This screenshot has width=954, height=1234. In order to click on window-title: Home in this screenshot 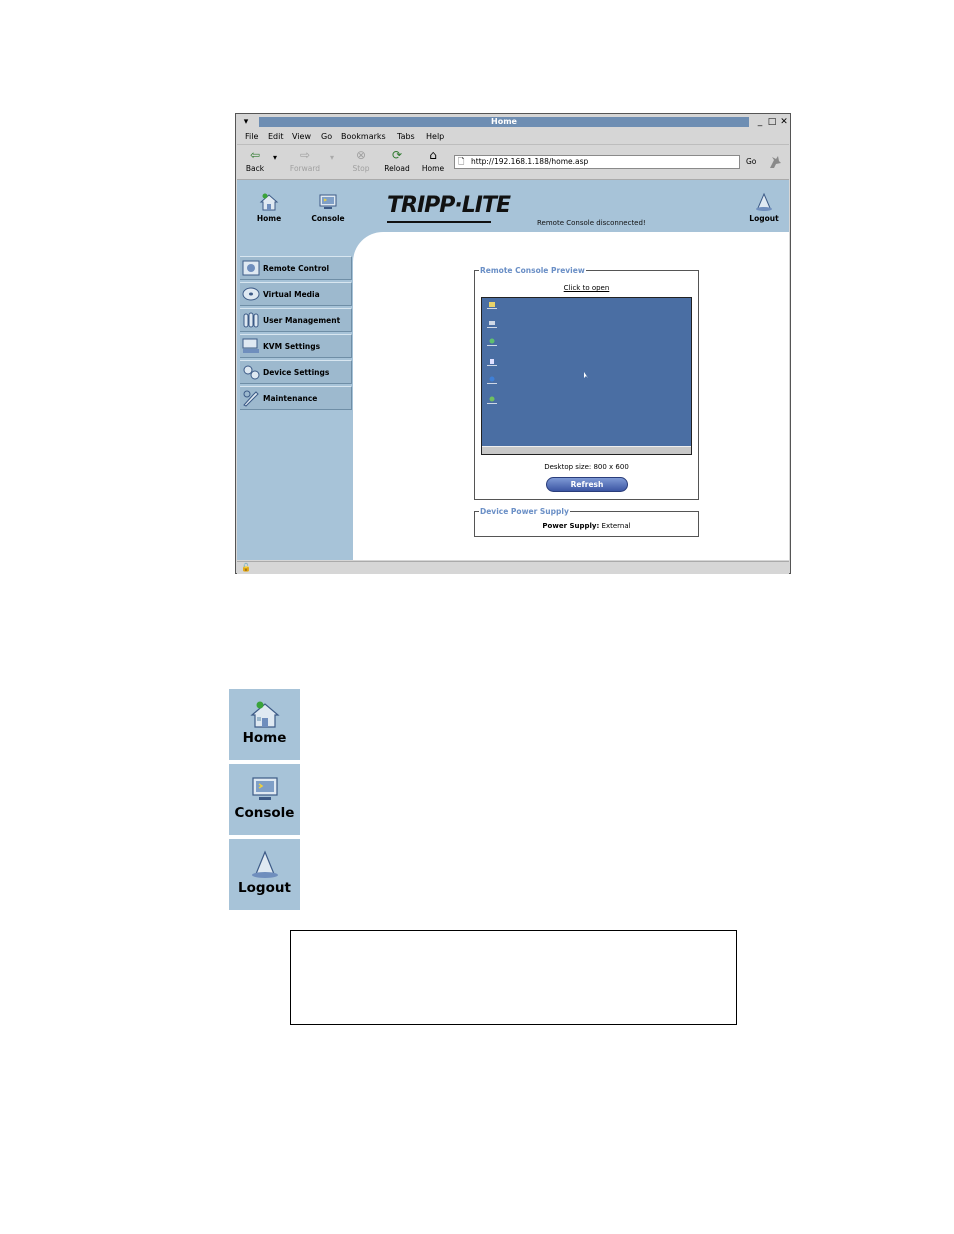, I will do `click(504, 121)`.